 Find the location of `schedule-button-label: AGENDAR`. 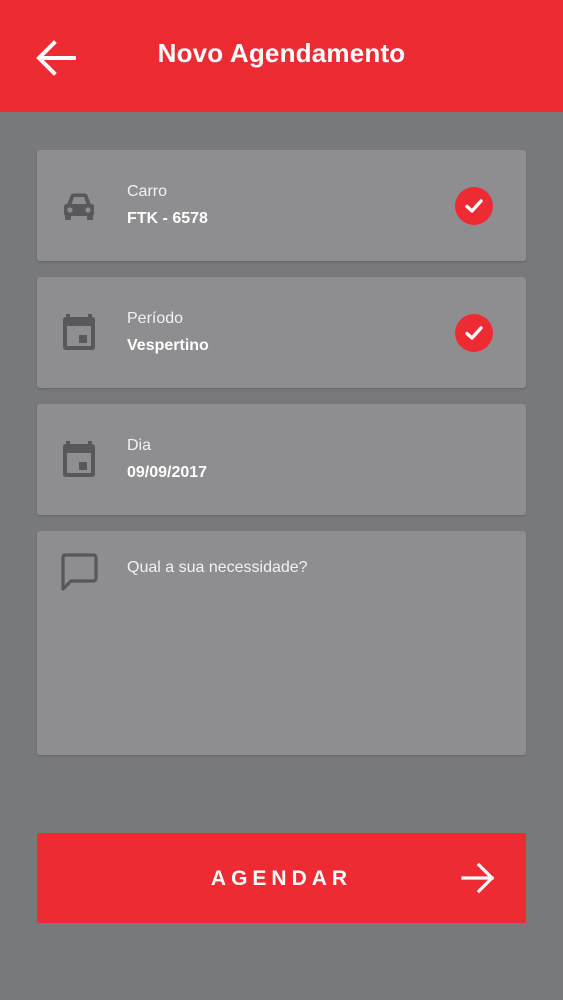

schedule-button-label: AGENDAR is located at coordinates (281, 878).